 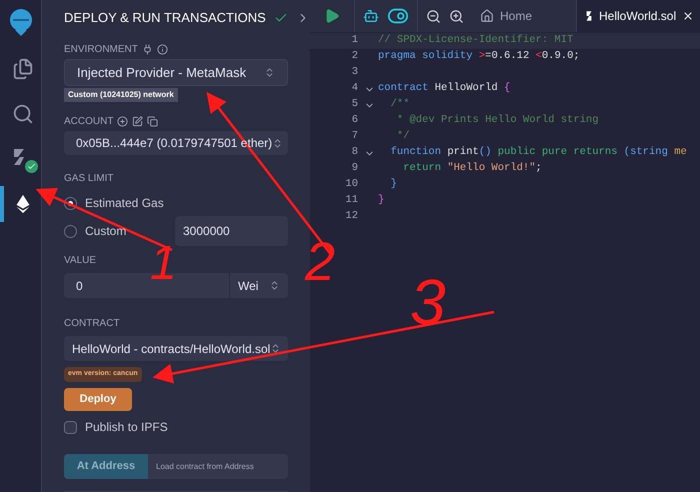 What do you see at coordinates (354, 56) in the screenshot?
I see `line-number: 2` at bounding box center [354, 56].